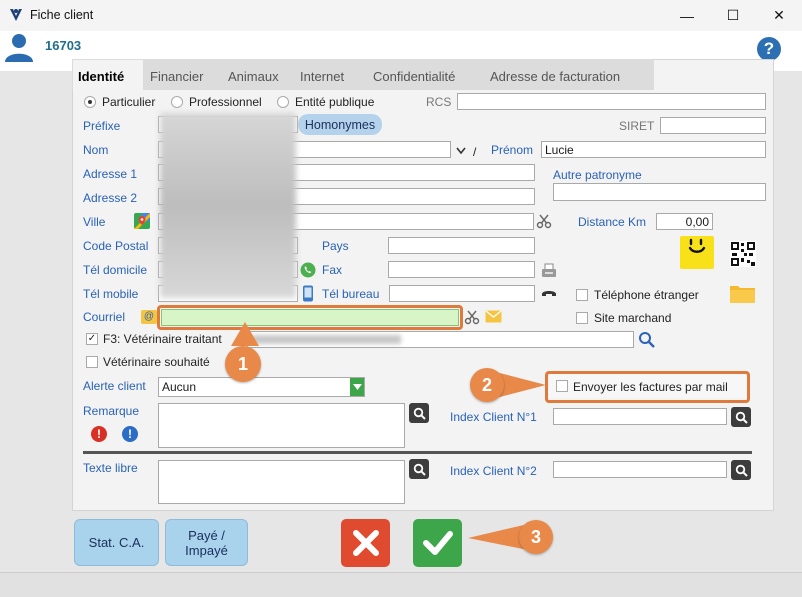 This screenshot has width=802, height=597. What do you see at coordinates (653, 149) in the screenshot?
I see `prenom-input: Lucie` at bounding box center [653, 149].